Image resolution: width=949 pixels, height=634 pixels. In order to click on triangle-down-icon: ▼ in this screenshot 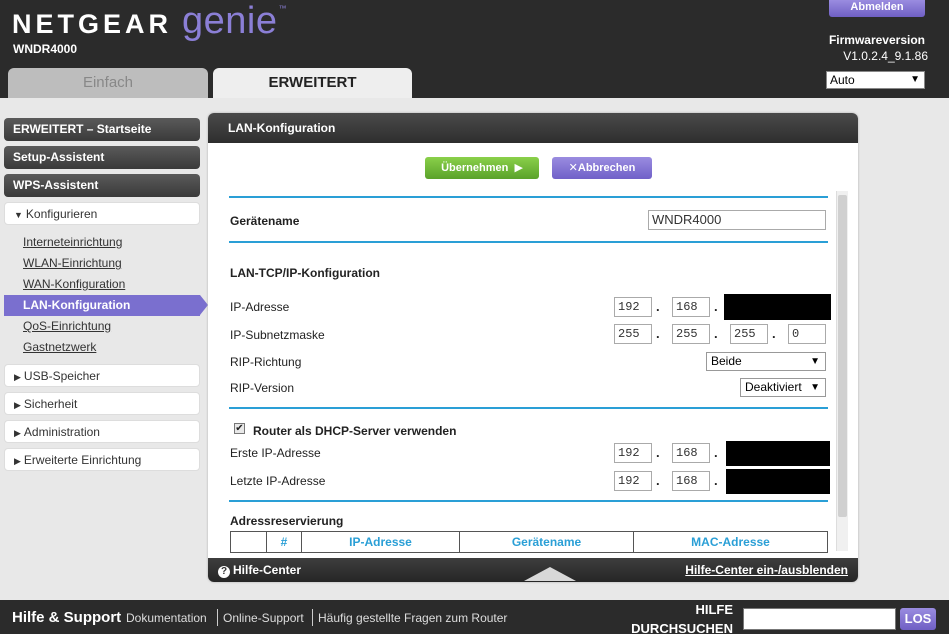, I will do `click(18, 215)`.